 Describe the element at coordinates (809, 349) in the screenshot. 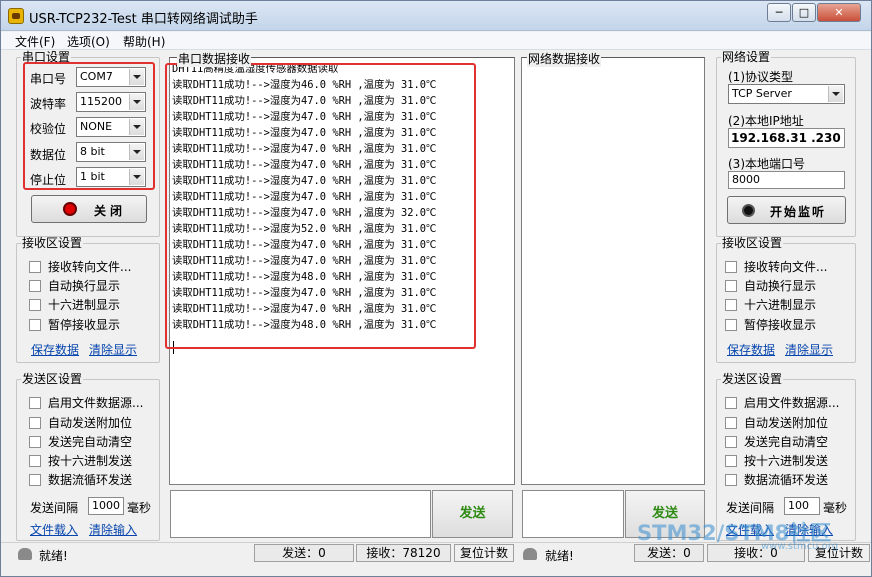

I see `right-clear-display-link: 清除显示` at that location.